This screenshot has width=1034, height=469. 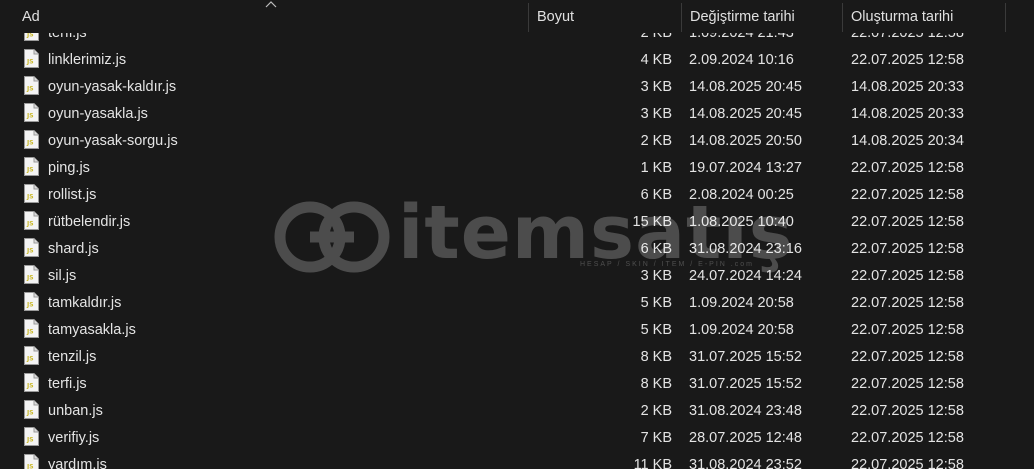 What do you see at coordinates (271, 16) in the screenshot?
I see `column-header-name: Ad` at bounding box center [271, 16].